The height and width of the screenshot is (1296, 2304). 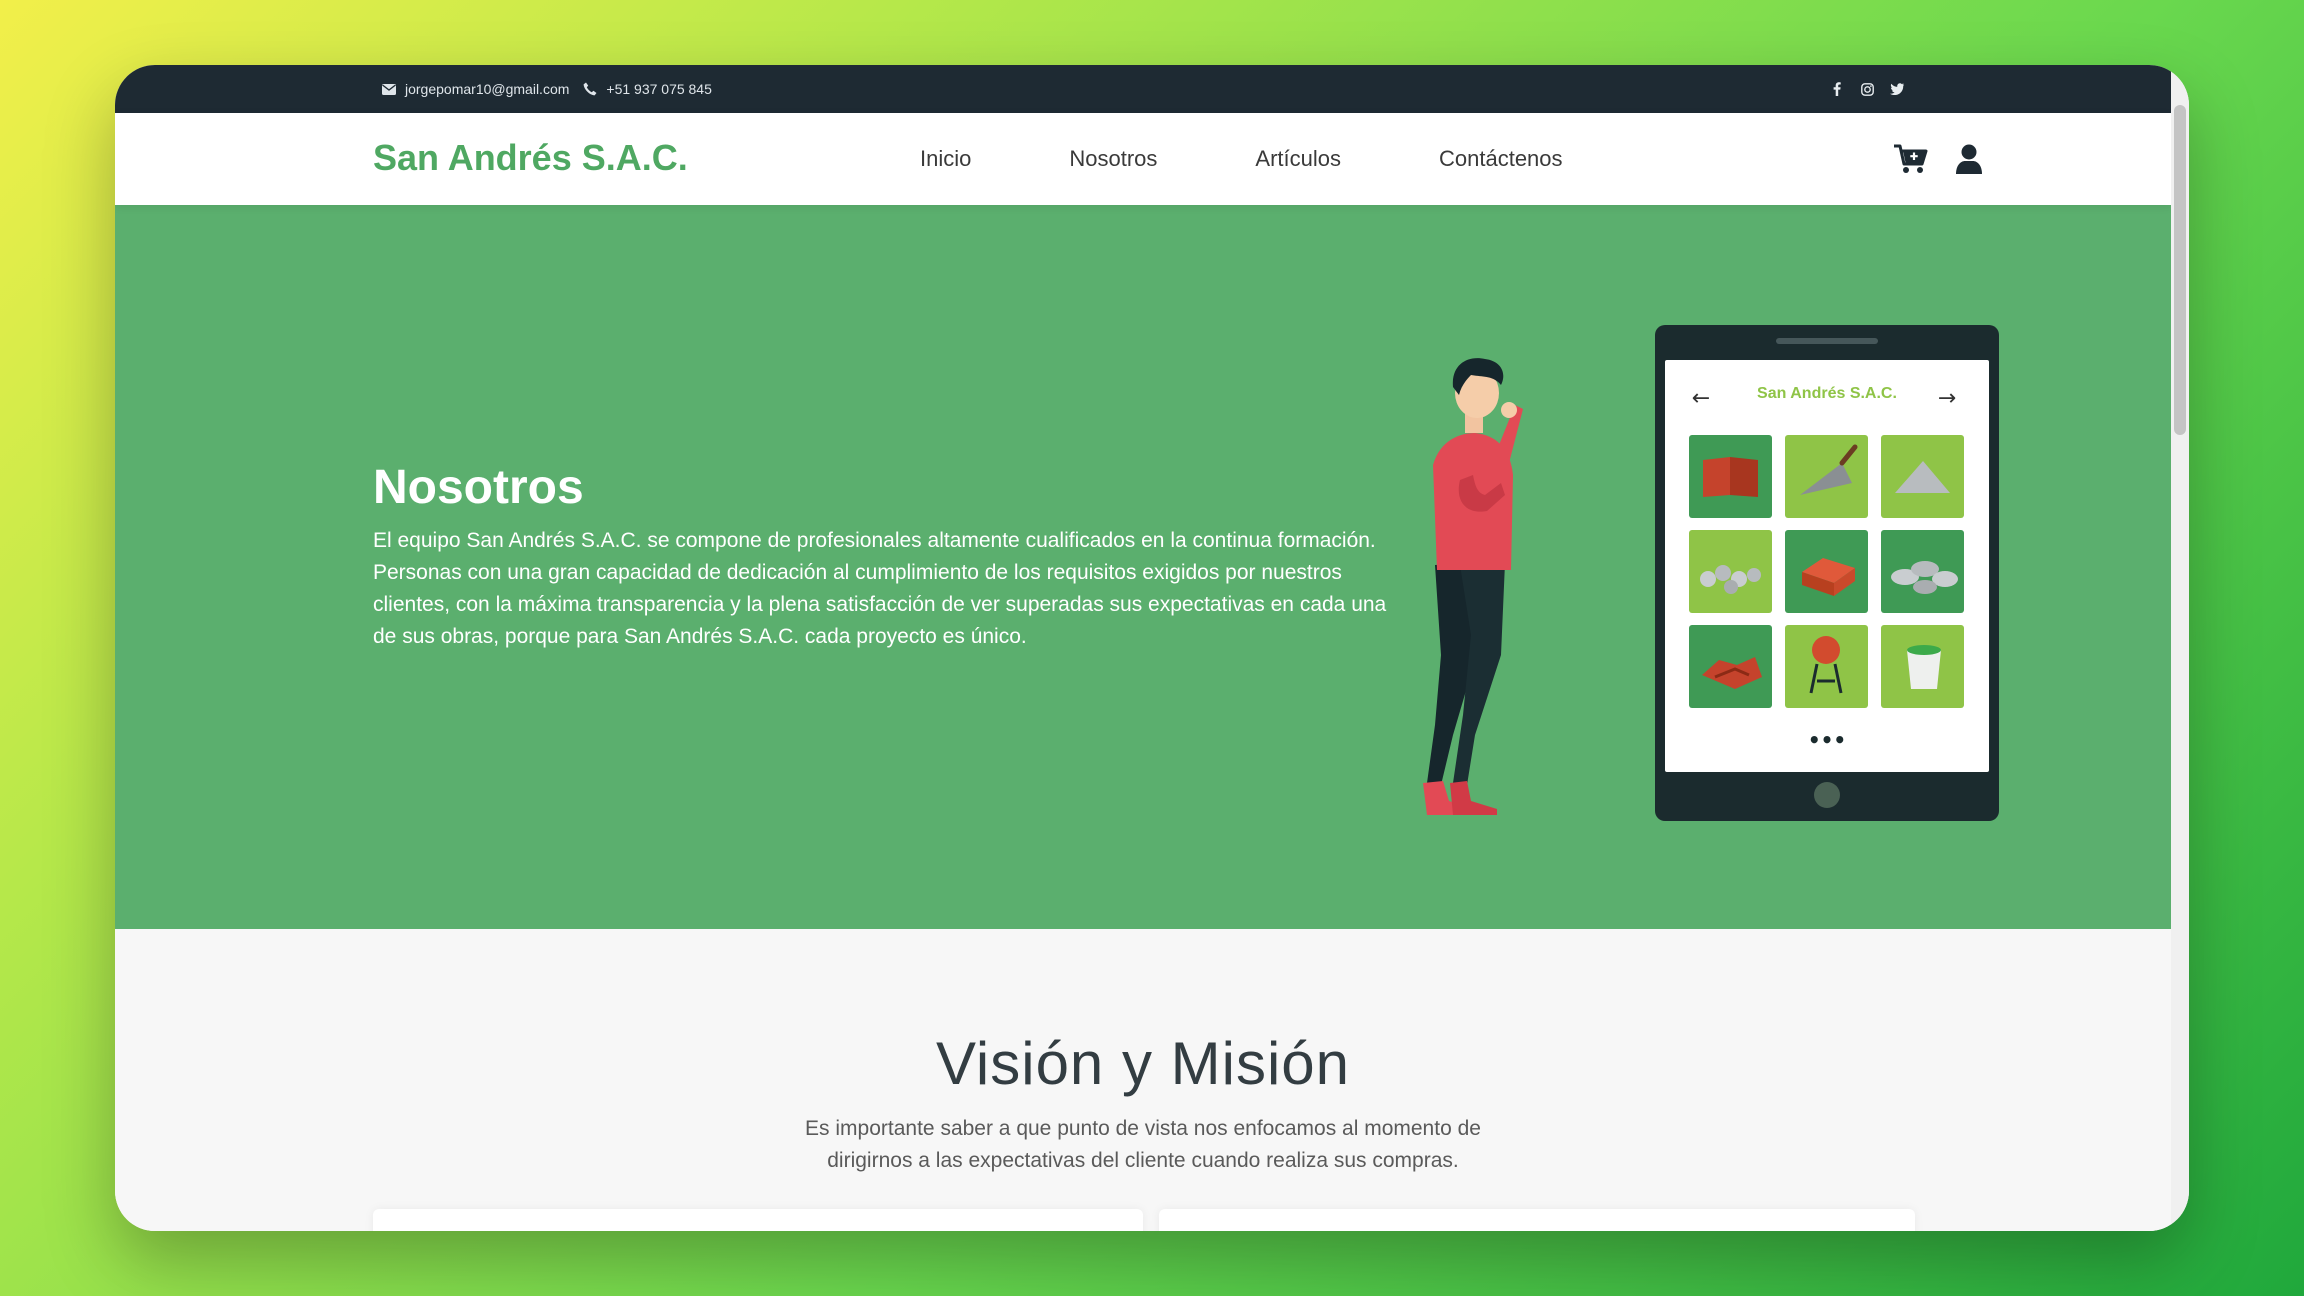 What do you see at coordinates (1113, 159) in the screenshot?
I see `nav-link-nosotros: Nosotros` at bounding box center [1113, 159].